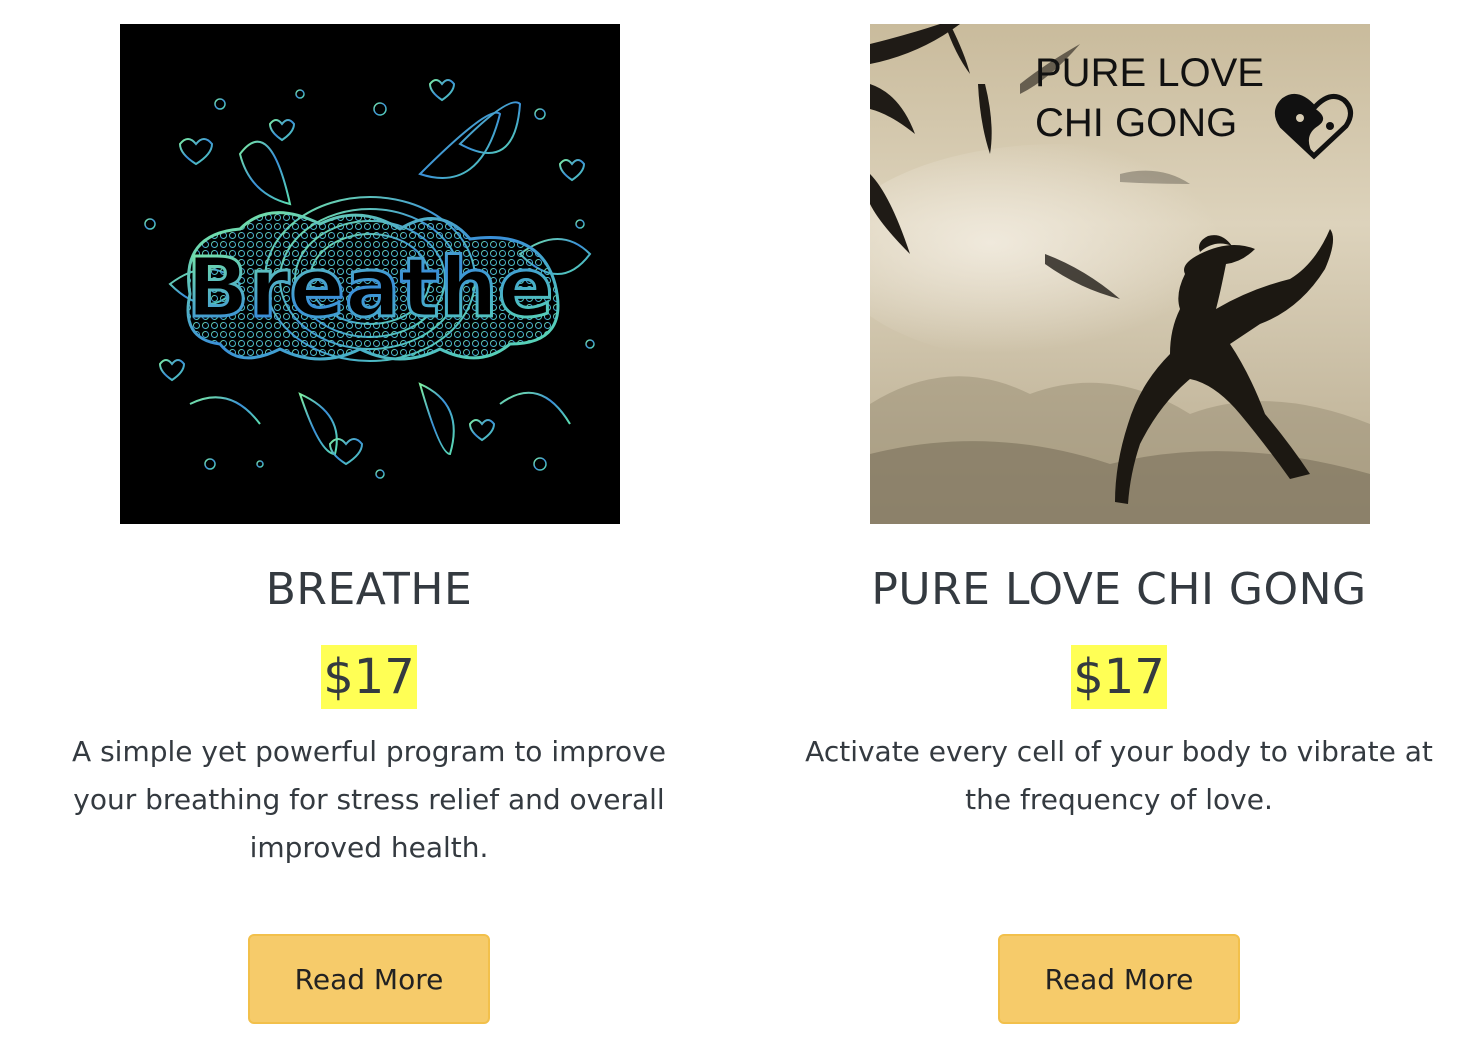 This screenshot has height=1064, width=1484. I want to click on svg-text: Breathe, so click(369, 288).